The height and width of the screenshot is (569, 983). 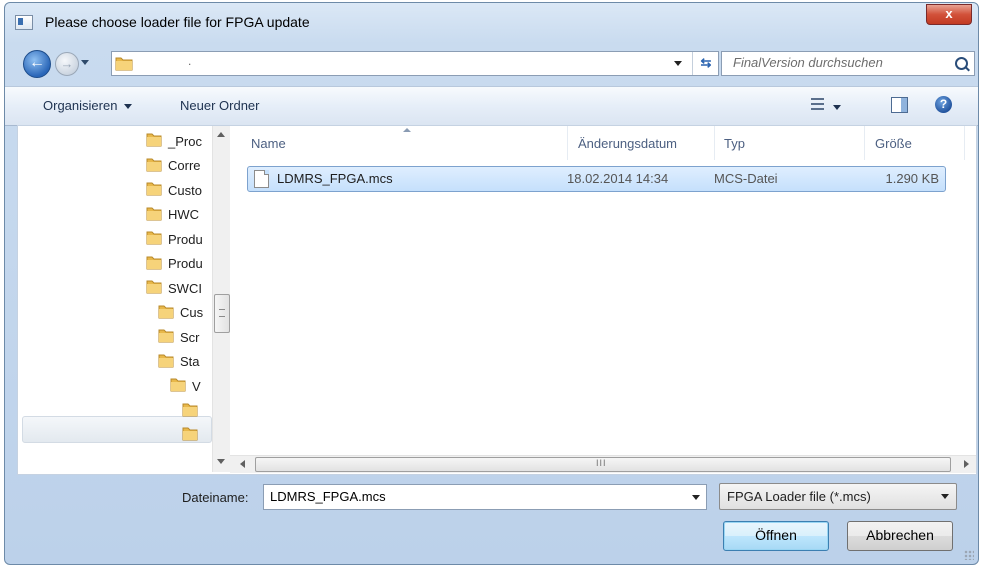 What do you see at coordinates (184, 165) in the screenshot?
I see `tree-item-label: Corre` at bounding box center [184, 165].